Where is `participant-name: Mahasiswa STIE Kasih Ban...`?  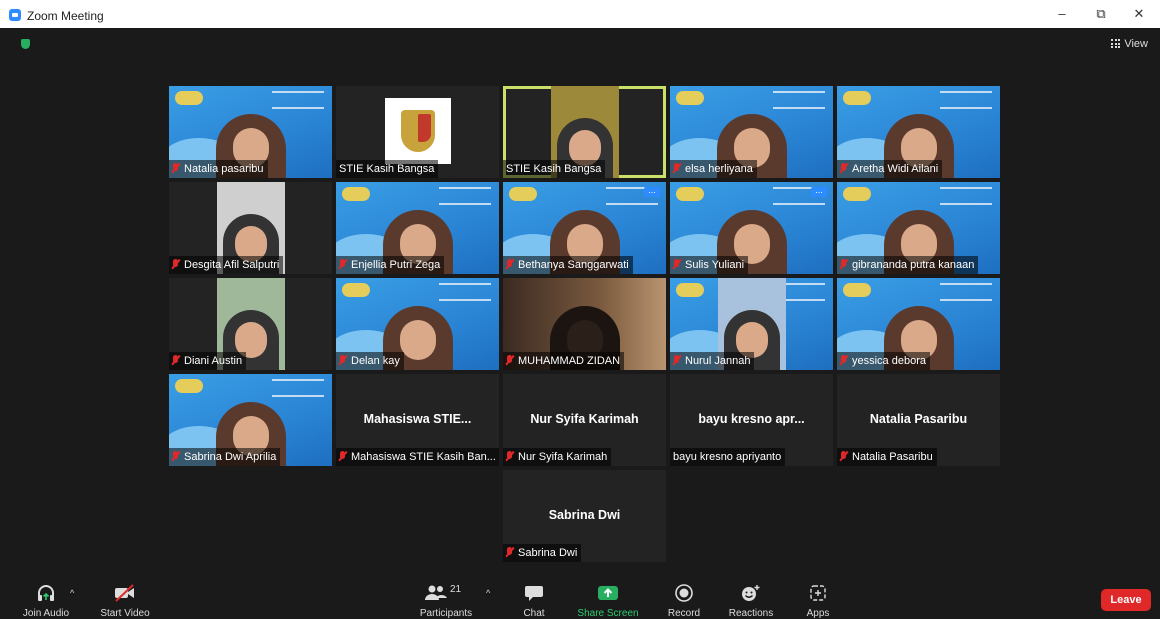
participant-name: Mahasiswa STIE Kasih Ban... is located at coordinates (423, 457).